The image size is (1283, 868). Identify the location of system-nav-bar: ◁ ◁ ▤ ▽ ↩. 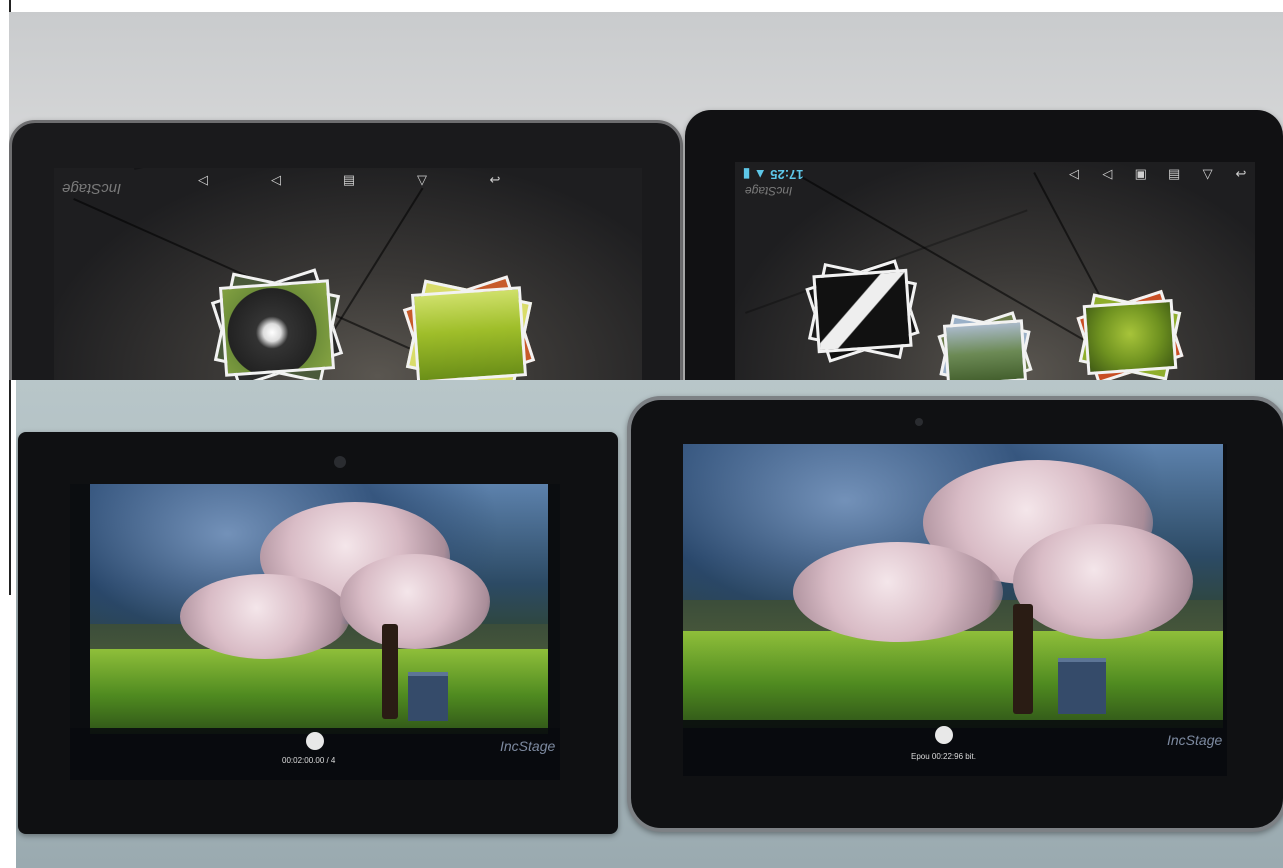
(349, 179).